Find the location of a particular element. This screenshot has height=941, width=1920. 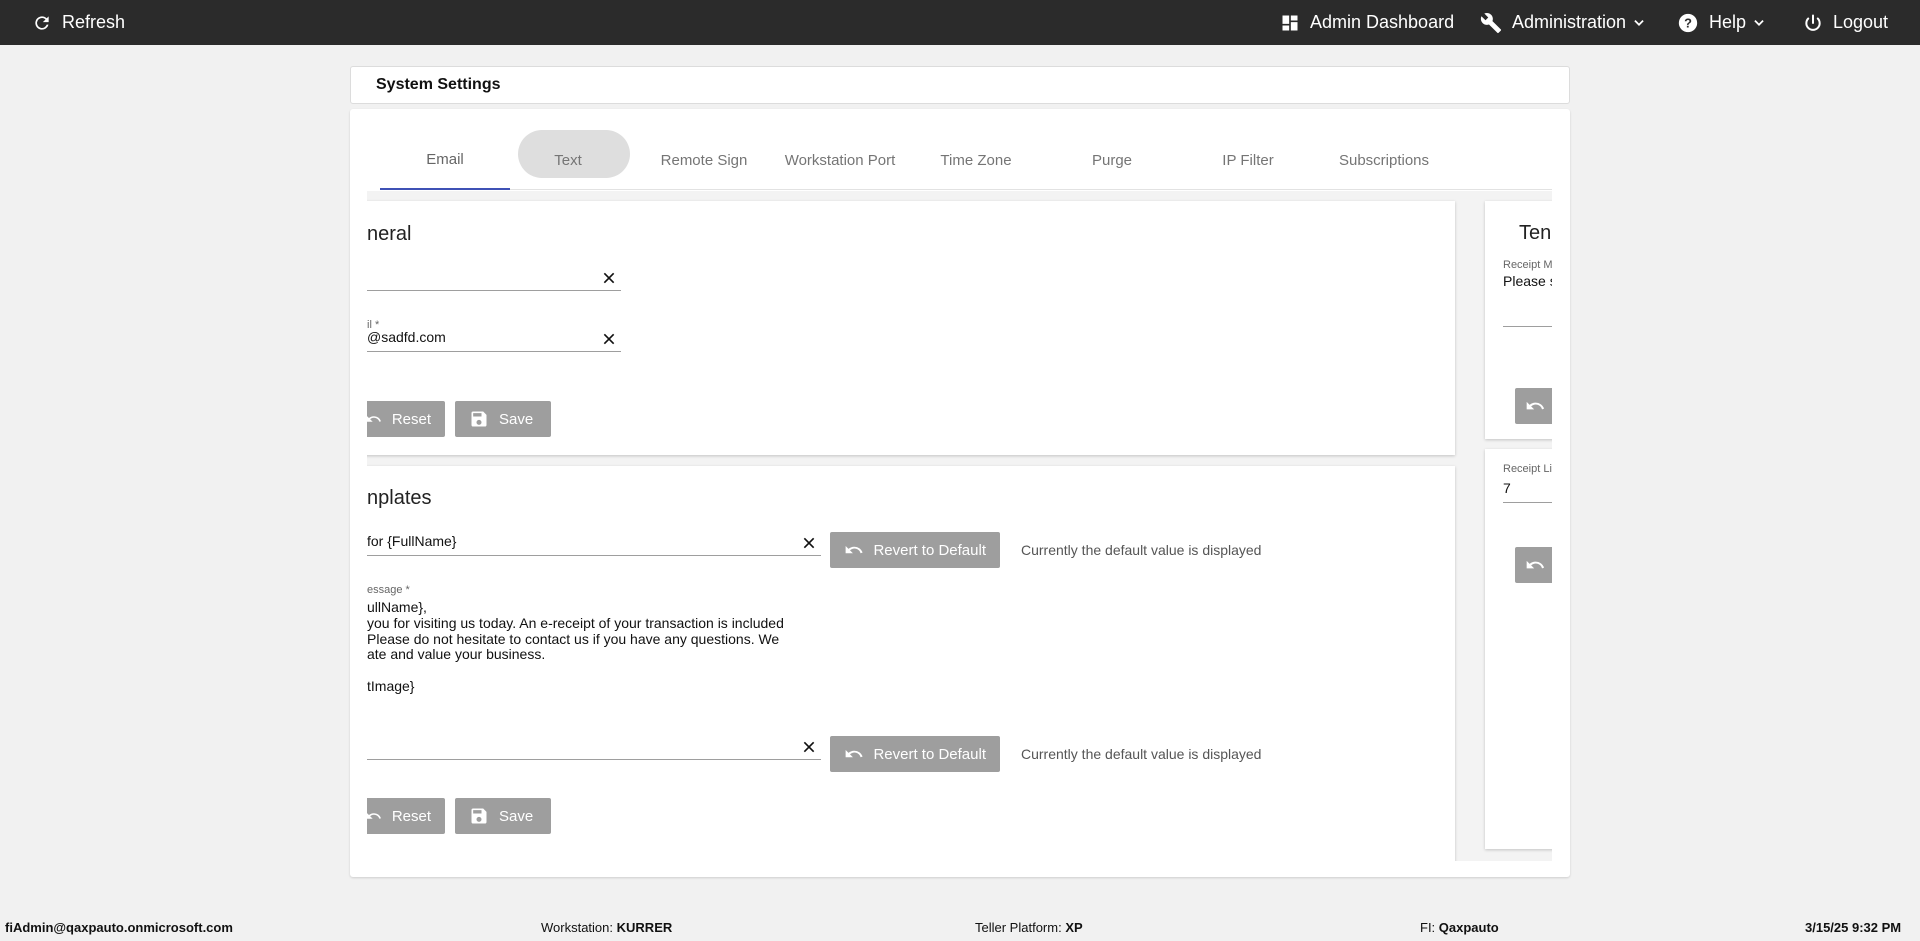

general-panel-title: neral is located at coordinates (389, 234).